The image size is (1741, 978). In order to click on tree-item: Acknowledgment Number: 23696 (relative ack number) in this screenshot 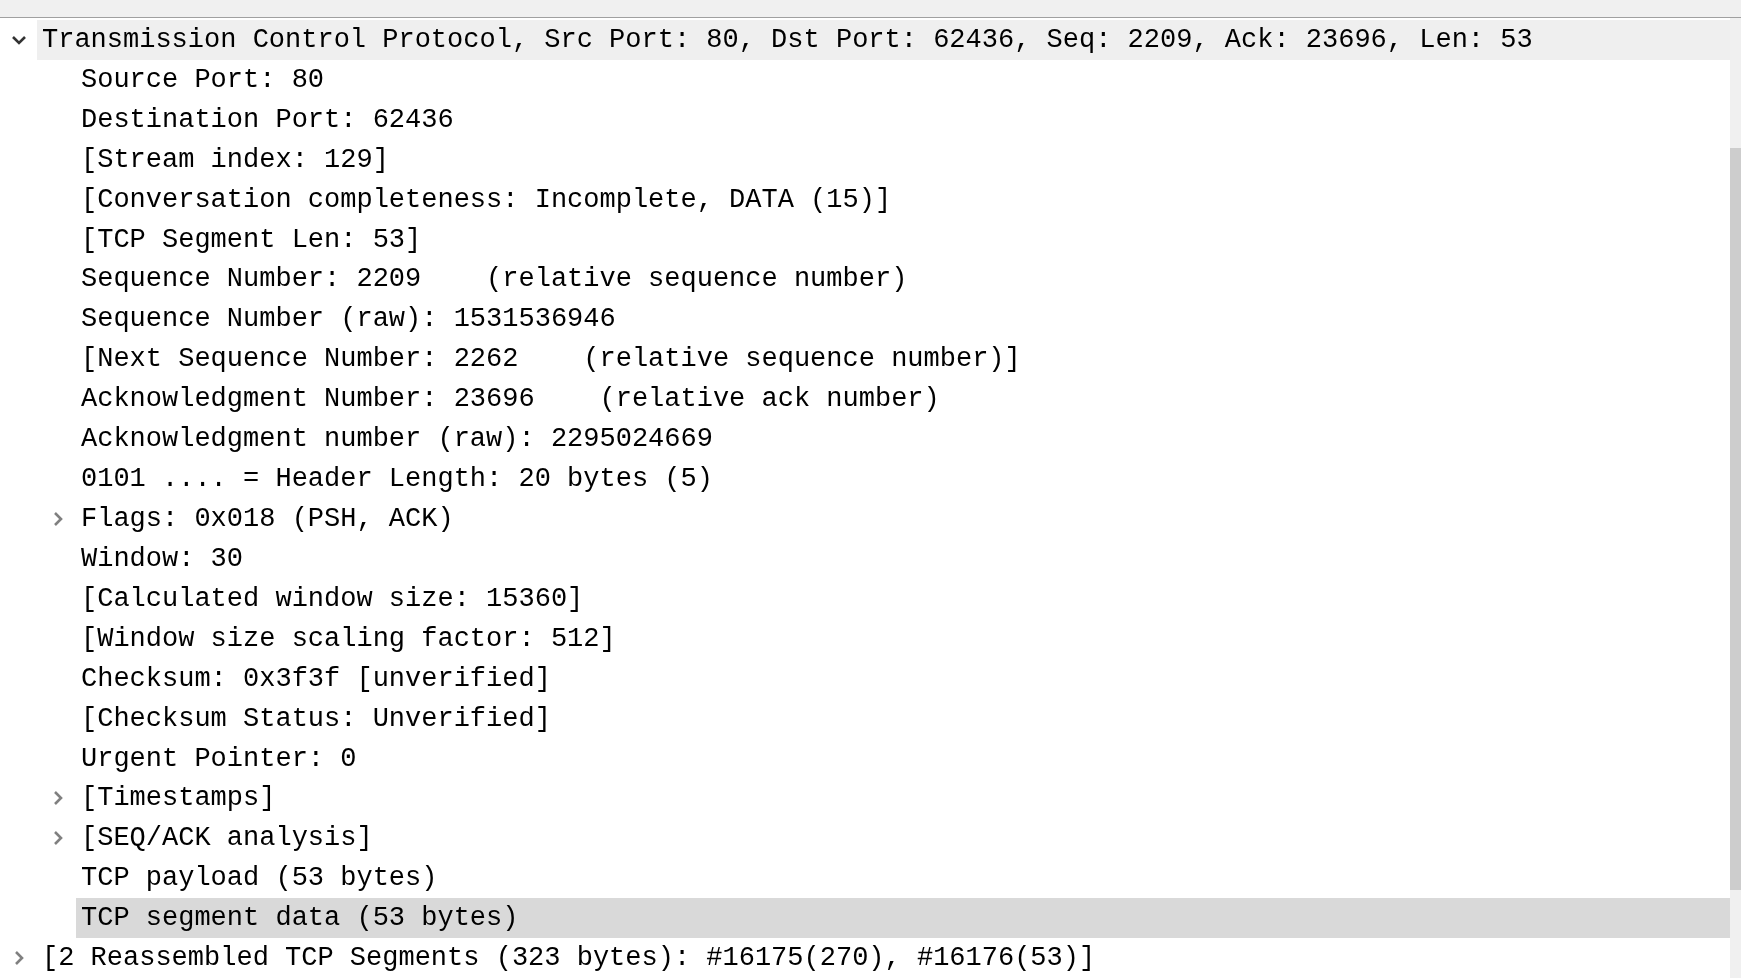, I will do `click(903, 399)`.